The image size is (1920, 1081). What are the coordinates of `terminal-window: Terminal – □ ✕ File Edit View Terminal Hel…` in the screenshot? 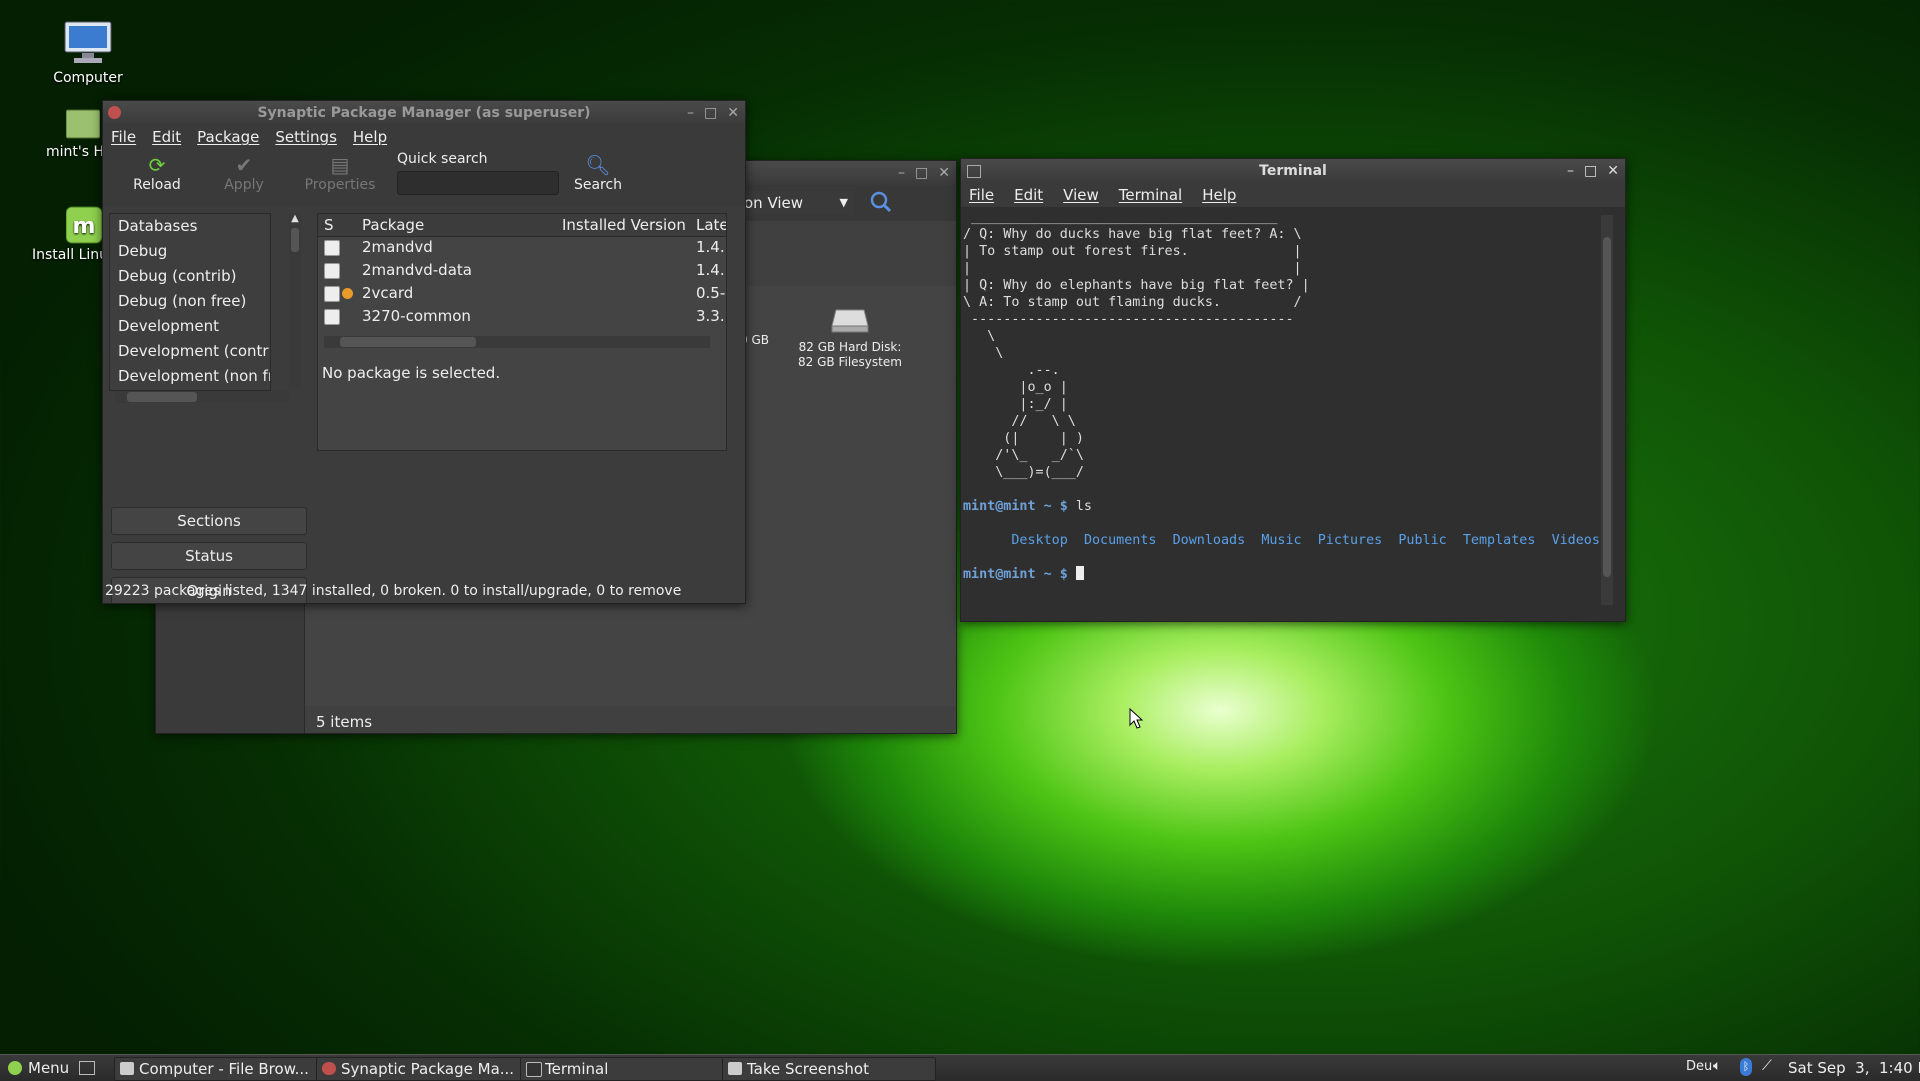 It's located at (1293, 390).